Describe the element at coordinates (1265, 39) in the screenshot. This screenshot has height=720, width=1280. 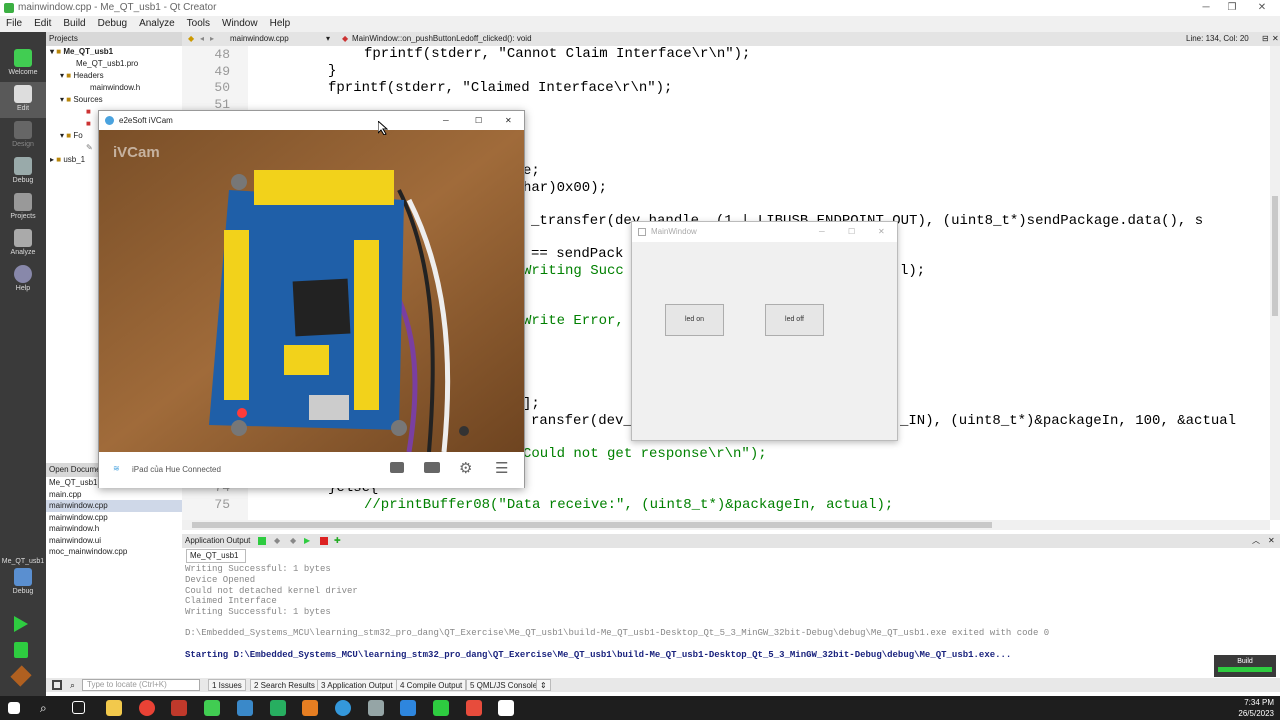
I see `split-icon: ⊟` at that location.